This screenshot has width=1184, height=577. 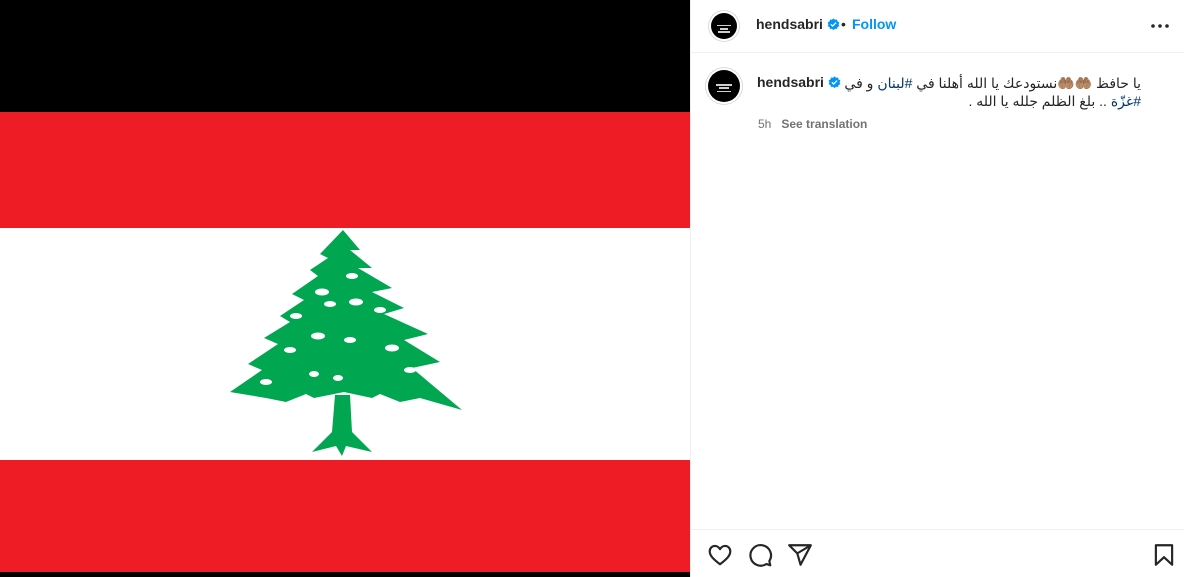 I want to click on more-options-icon, so click(x=1160, y=26).